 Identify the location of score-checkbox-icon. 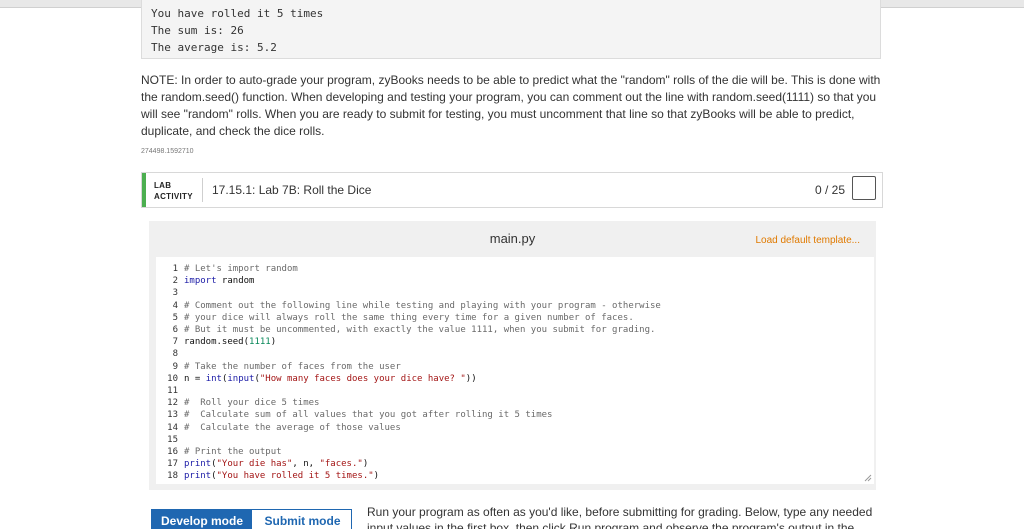
(864, 188).